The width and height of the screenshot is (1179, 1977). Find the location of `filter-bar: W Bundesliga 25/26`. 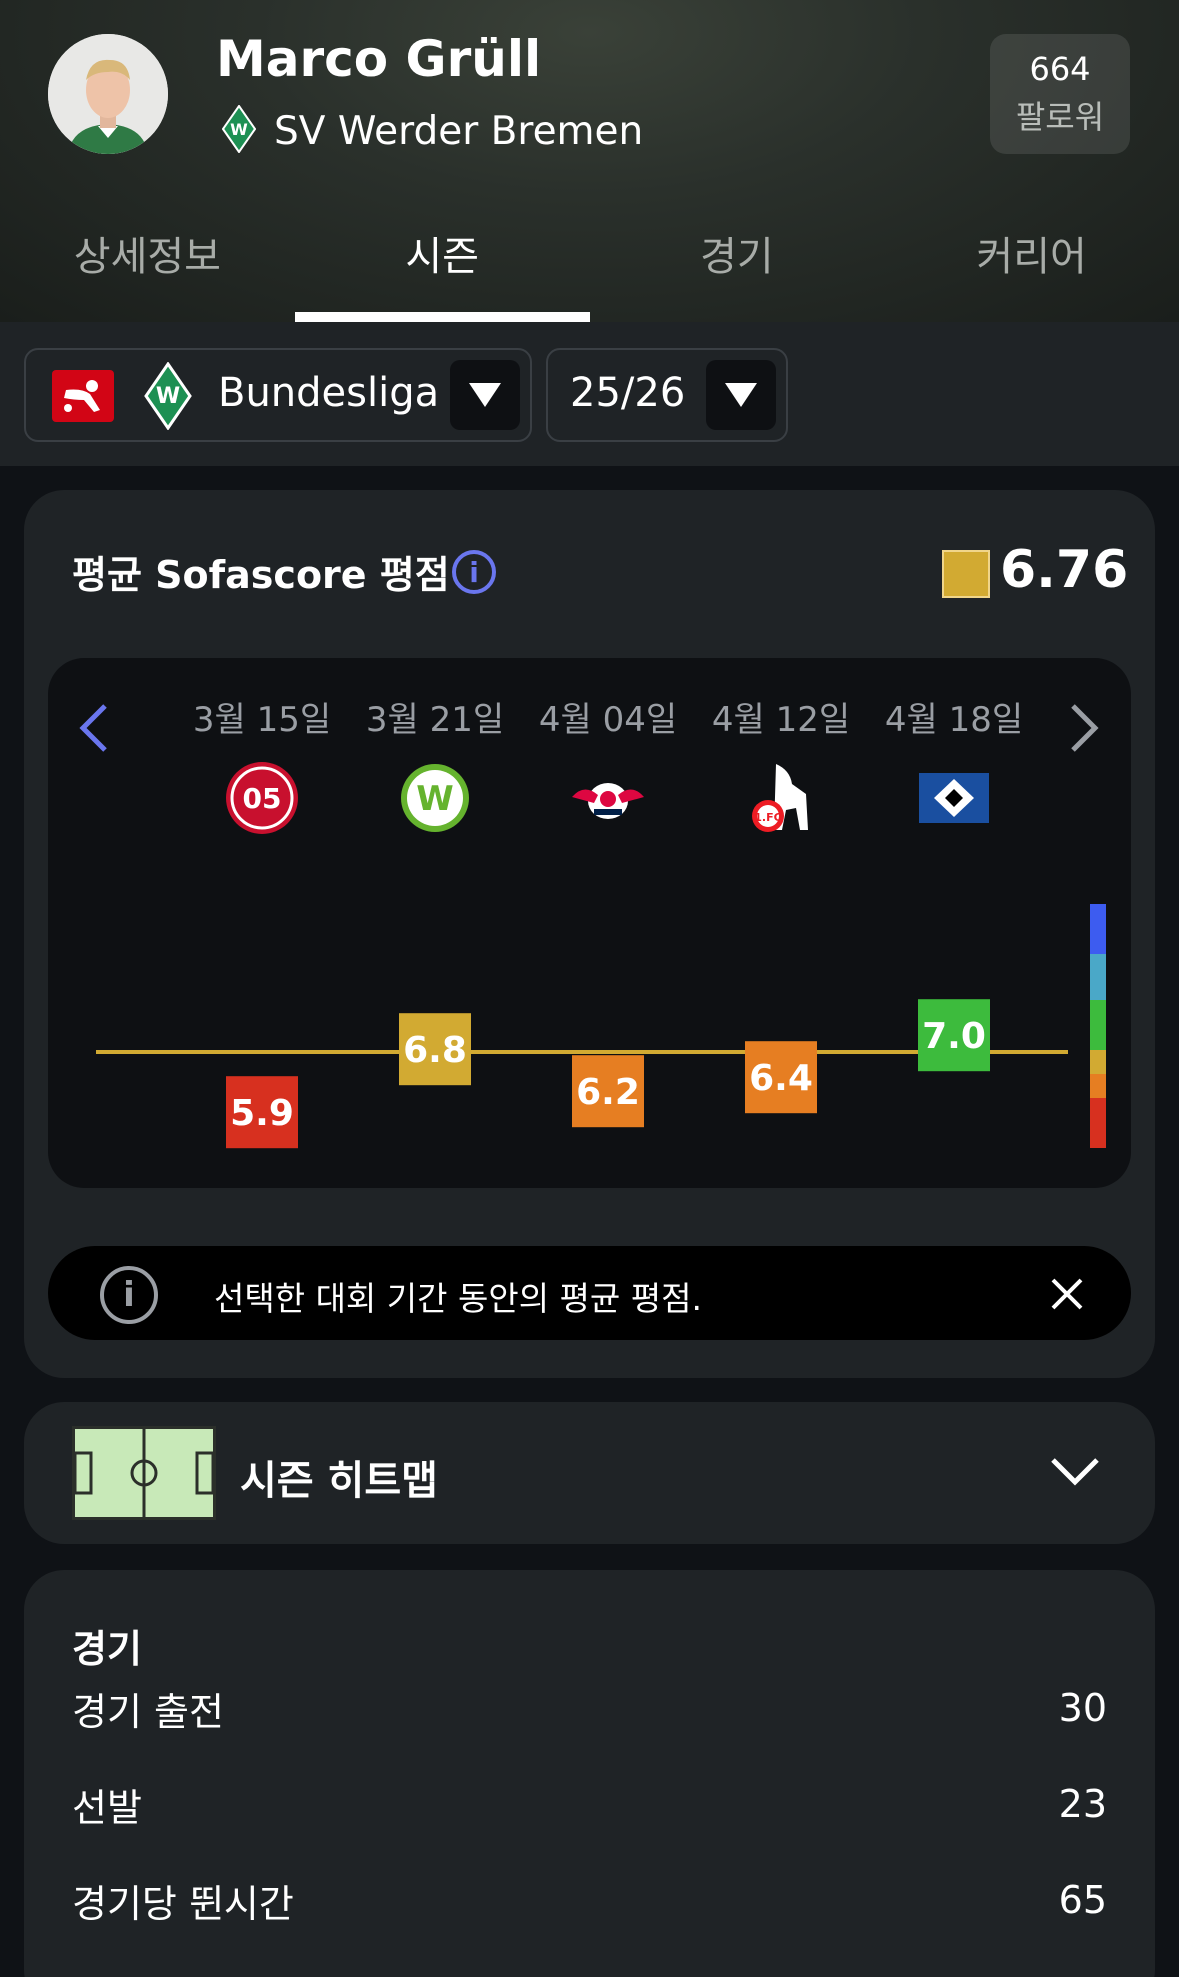

filter-bar: W Bundesliga 25/26 is located at coordinates (589, 394).